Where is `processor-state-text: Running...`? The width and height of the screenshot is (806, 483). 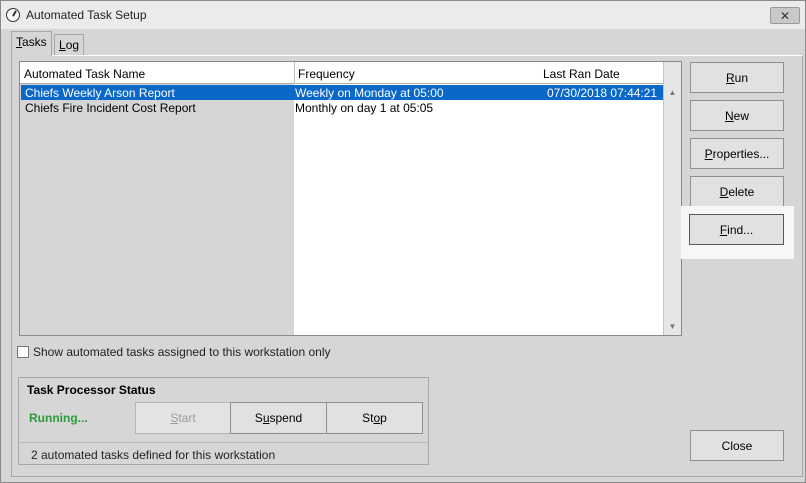
processor-state-text: Running... is located at coordinates (58, 418).